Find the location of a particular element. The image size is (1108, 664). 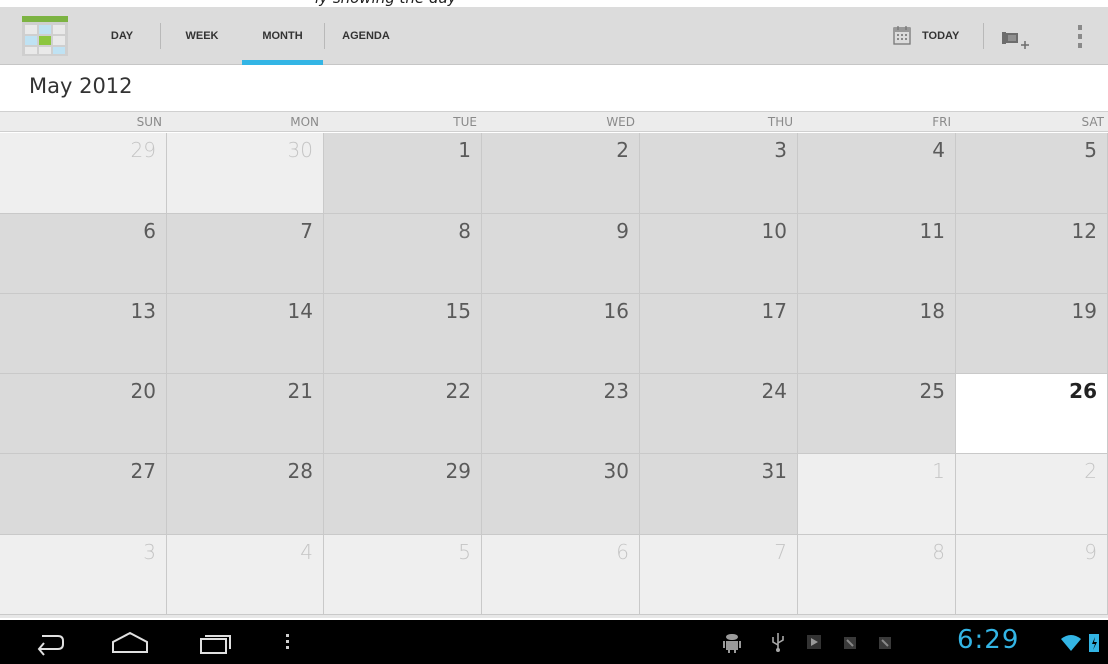

calendar-day-cell: 19 is located at coordinates (1032, 334).